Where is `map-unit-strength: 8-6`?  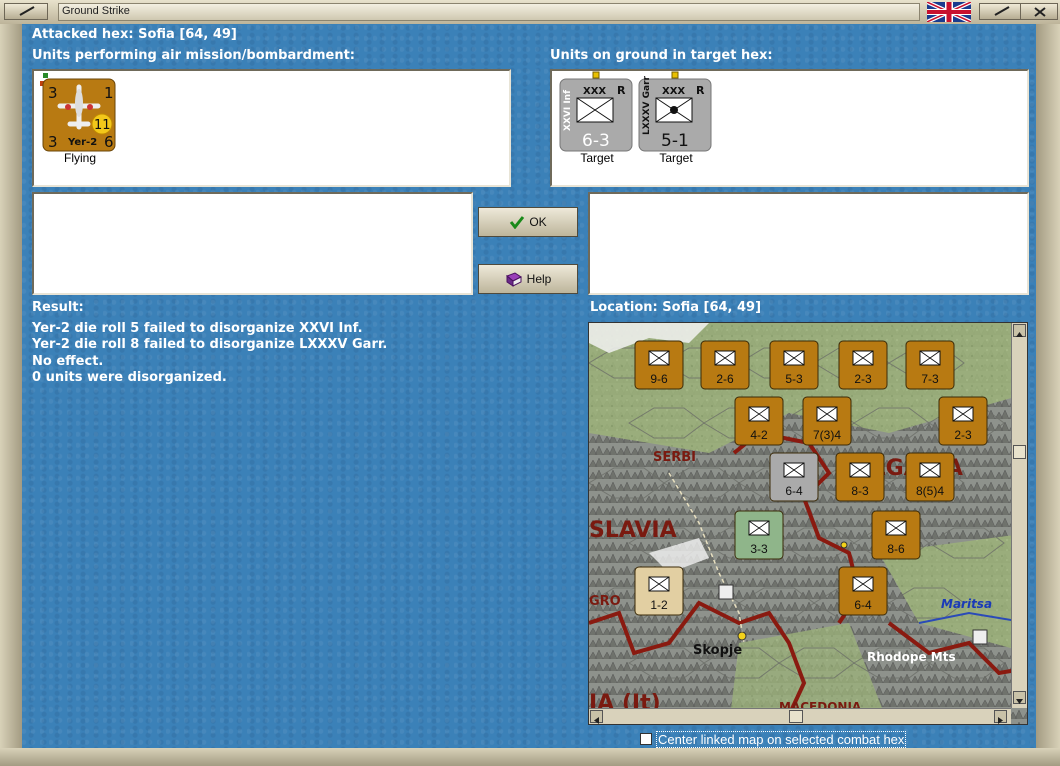 map-unit-strength: 8-6 is located at coordinates (896, 549).